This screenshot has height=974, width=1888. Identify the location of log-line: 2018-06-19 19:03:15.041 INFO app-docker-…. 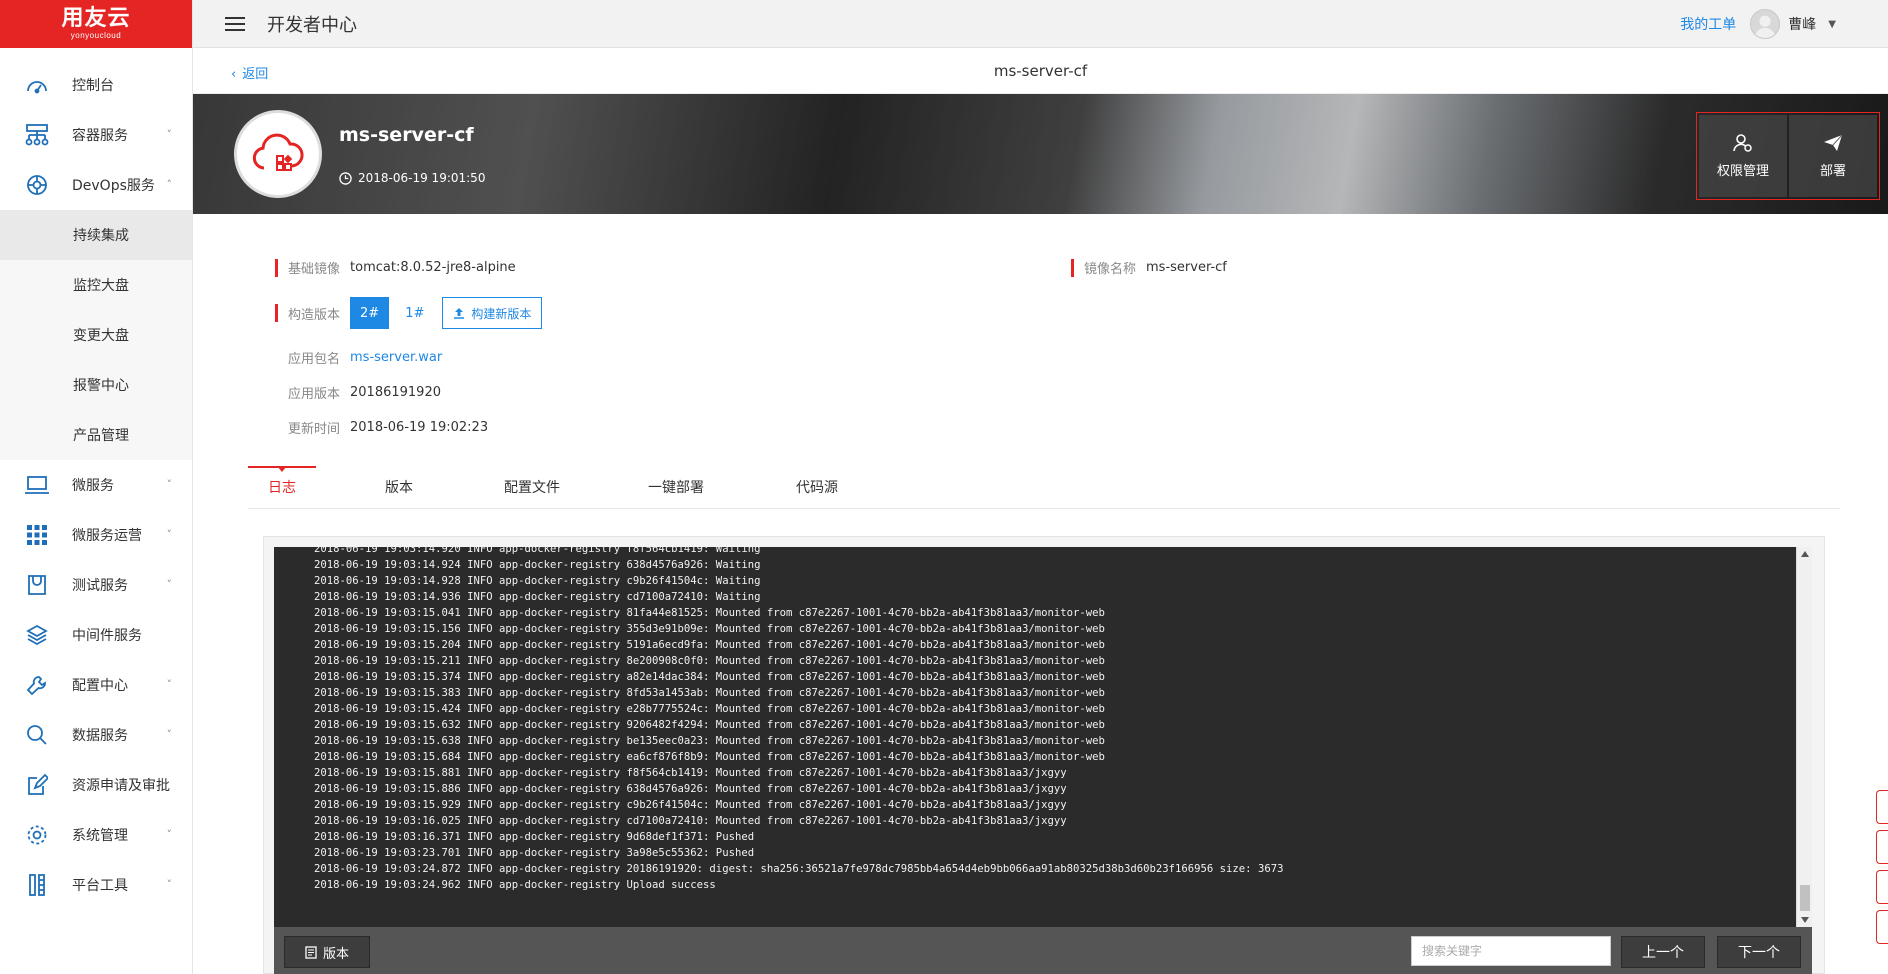
(709, 613).